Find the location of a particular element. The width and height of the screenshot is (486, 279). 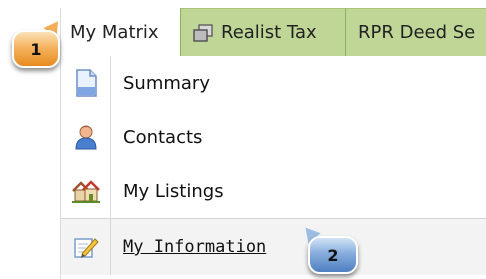

menu-item-label: Contacts is located at coordinates (163, 137).